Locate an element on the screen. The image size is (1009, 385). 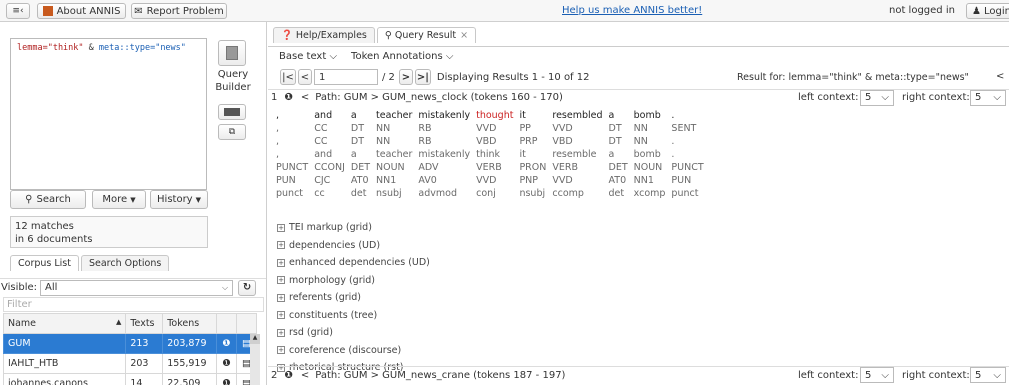
corpus-table-header: Name ▲ Texts Tokens is located at coordinates (130, 323).